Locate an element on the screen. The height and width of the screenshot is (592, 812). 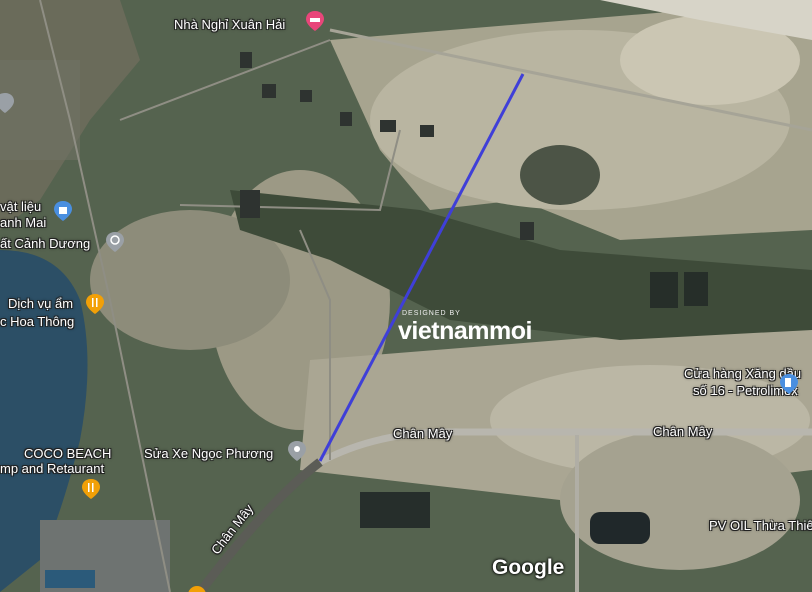
label-camp: mp and Retaurant is located at coordinates (52, 468).